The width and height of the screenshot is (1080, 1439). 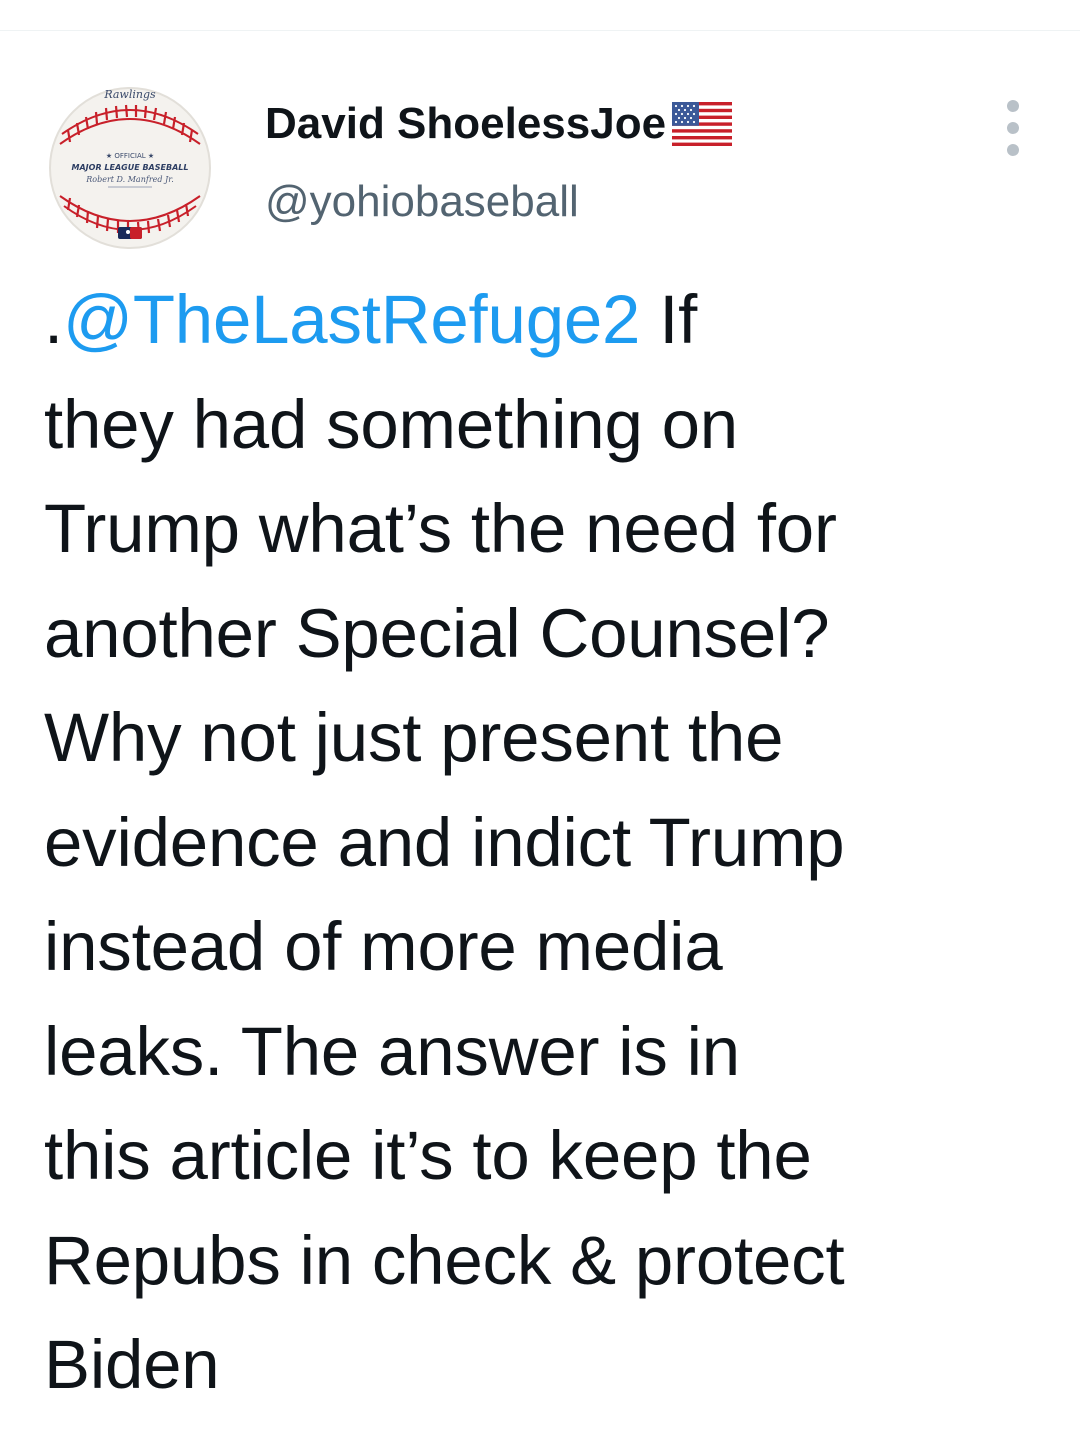 I want to click on author-name-row: David ShoelessJoe, so click(x=499, y=124).